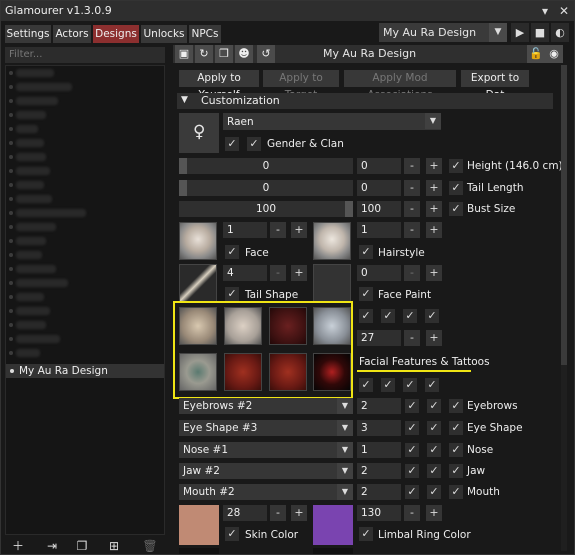  I want to click on stop-icon: ■, so click(540, 32).